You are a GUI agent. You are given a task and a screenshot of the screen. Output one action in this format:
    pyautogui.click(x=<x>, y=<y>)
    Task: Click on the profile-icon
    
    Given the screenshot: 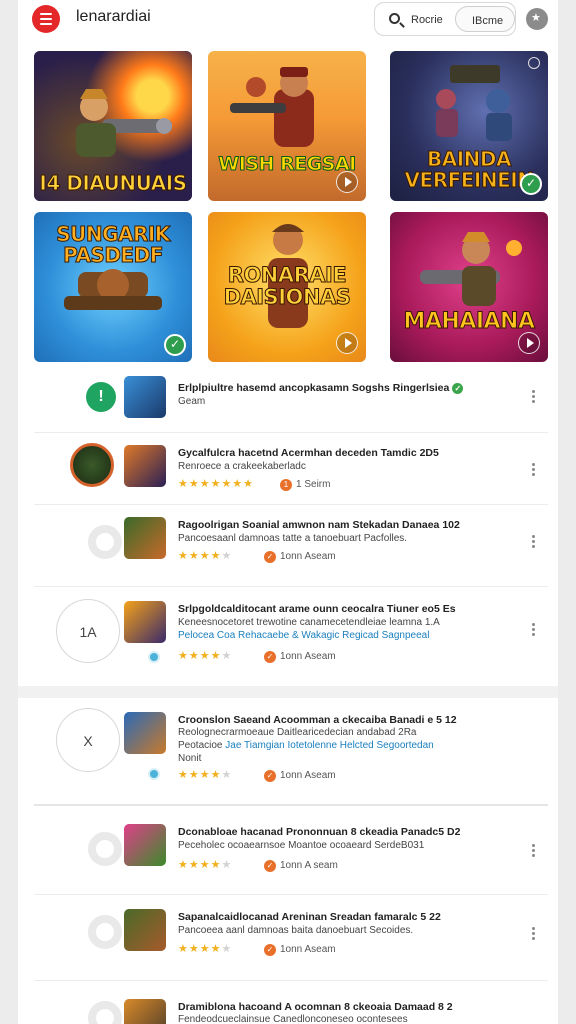 What is the action you would take?
    pyautogui.click(x=537, y=19)
    